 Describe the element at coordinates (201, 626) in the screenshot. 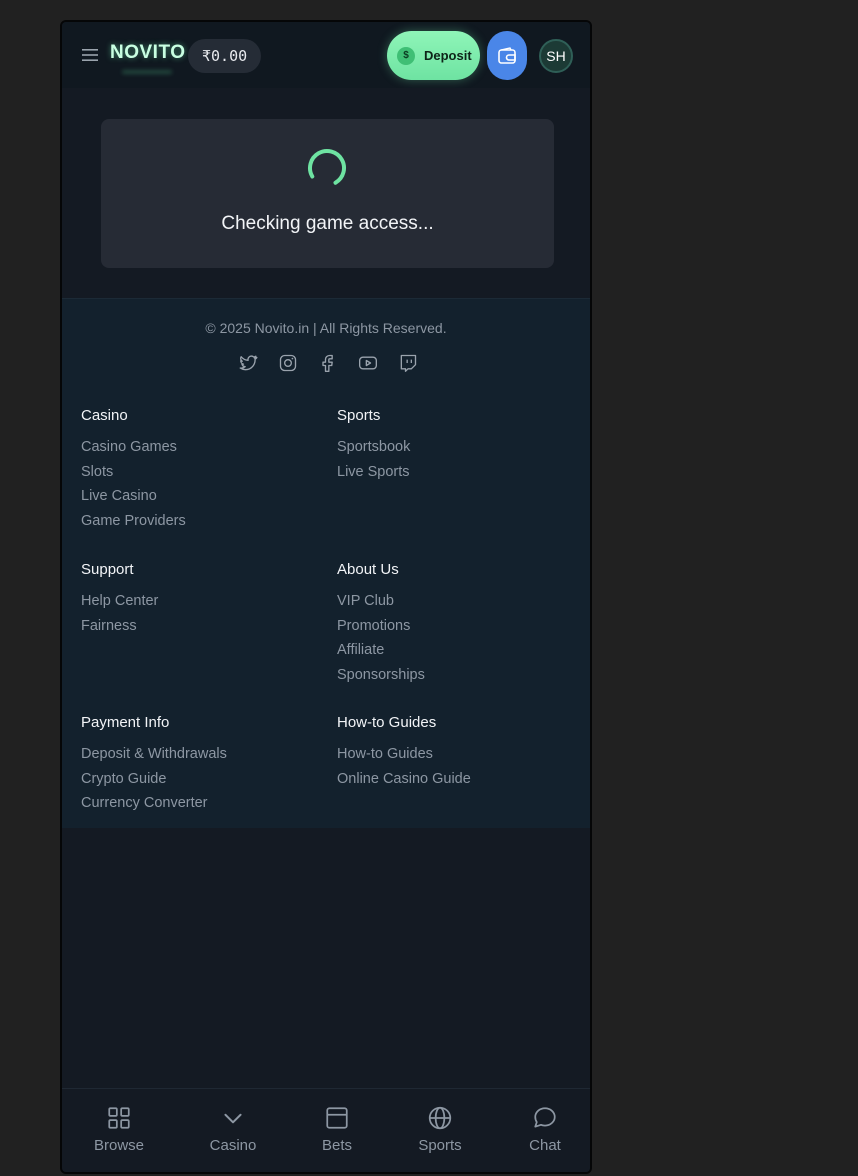

I see `footer-link: Fairness` at that location.